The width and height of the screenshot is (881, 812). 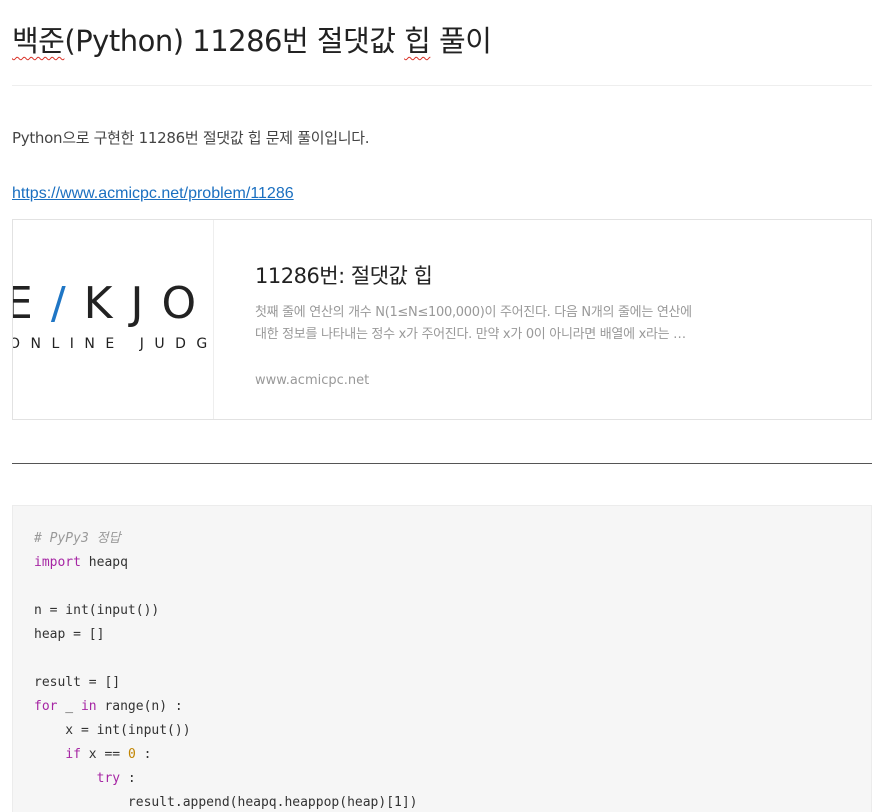 I want to click on title-text: 풀이, so click(x=461, y=41).